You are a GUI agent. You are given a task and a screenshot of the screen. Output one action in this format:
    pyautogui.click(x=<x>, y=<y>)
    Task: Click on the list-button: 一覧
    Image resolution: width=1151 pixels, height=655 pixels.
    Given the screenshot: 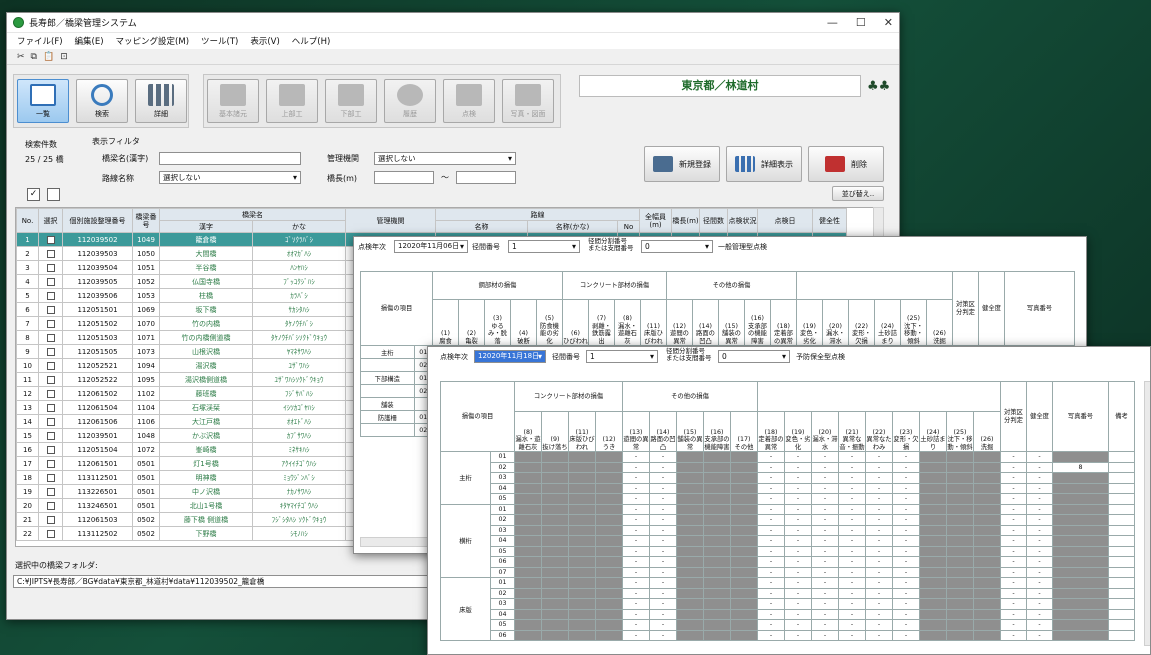 What is the action you would take?
    pyautogui.click(x=43, y=101)
    